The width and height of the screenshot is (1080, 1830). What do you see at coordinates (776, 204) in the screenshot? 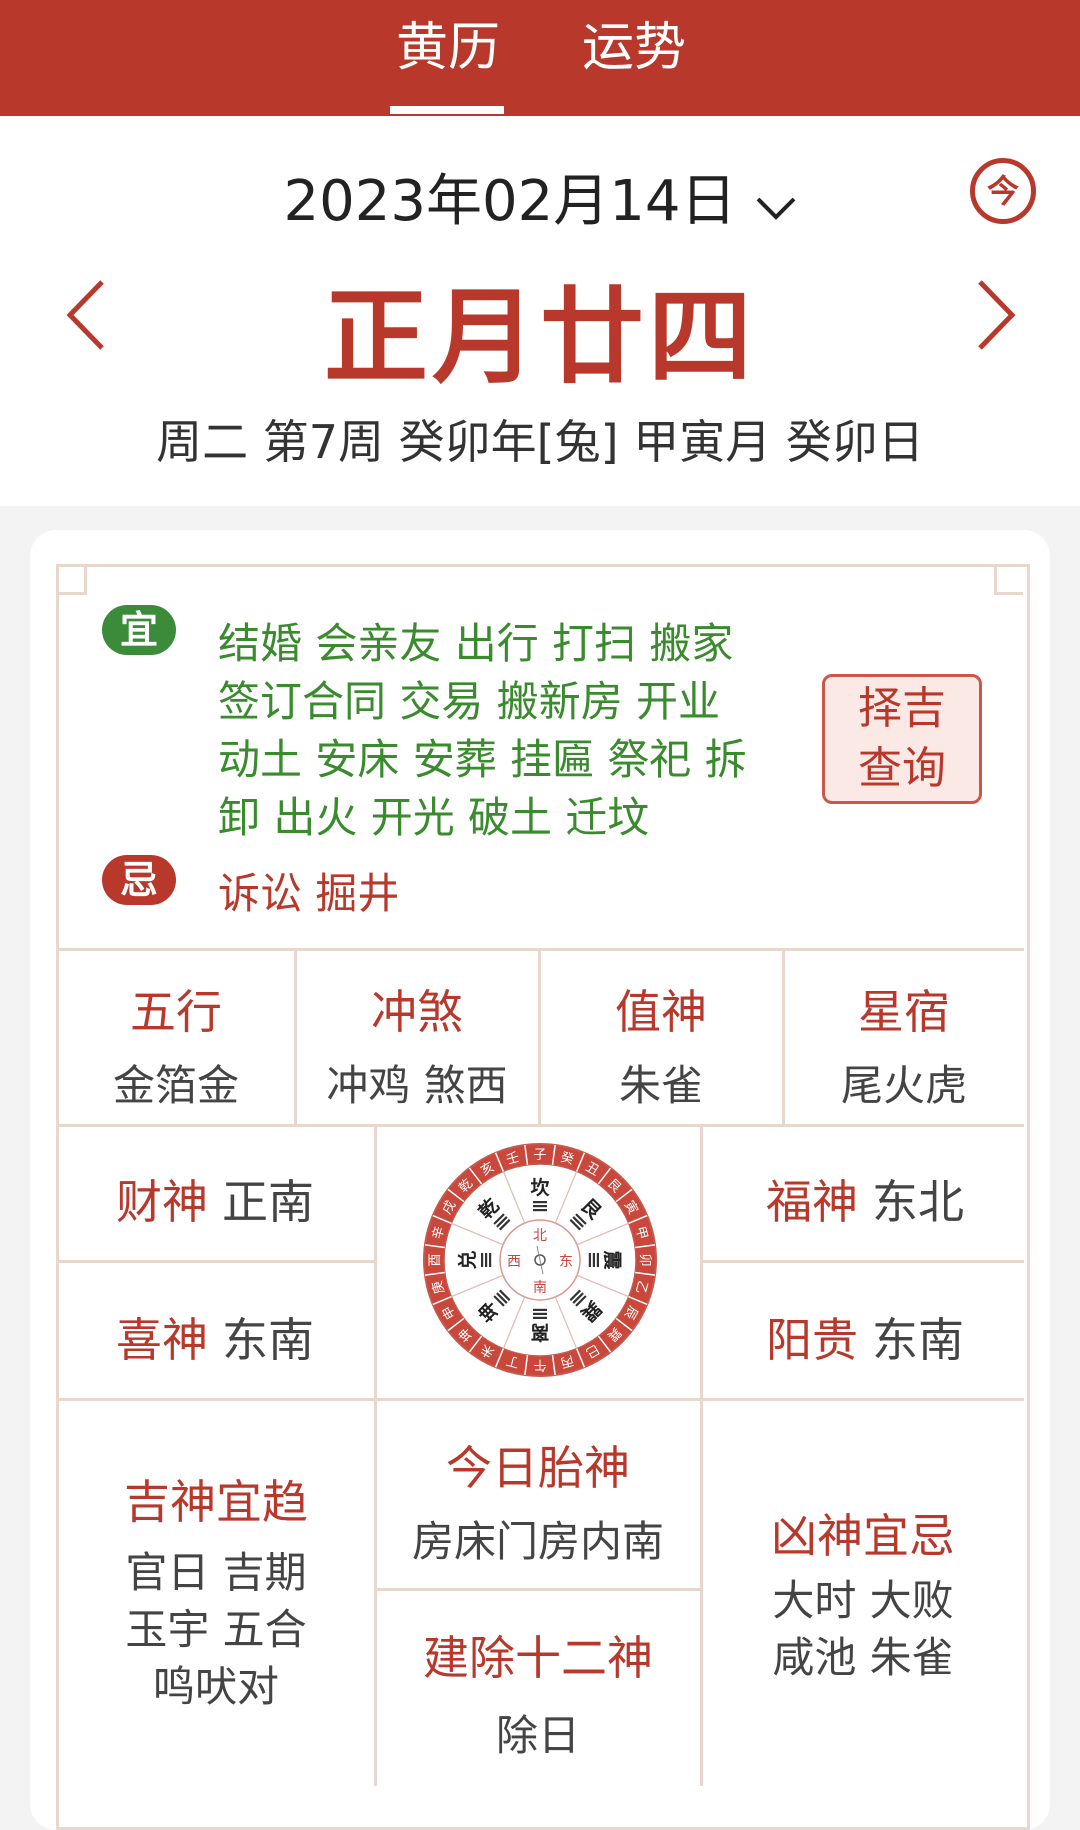
I see `chevron-down-icon` at bounding box center [776, 204].